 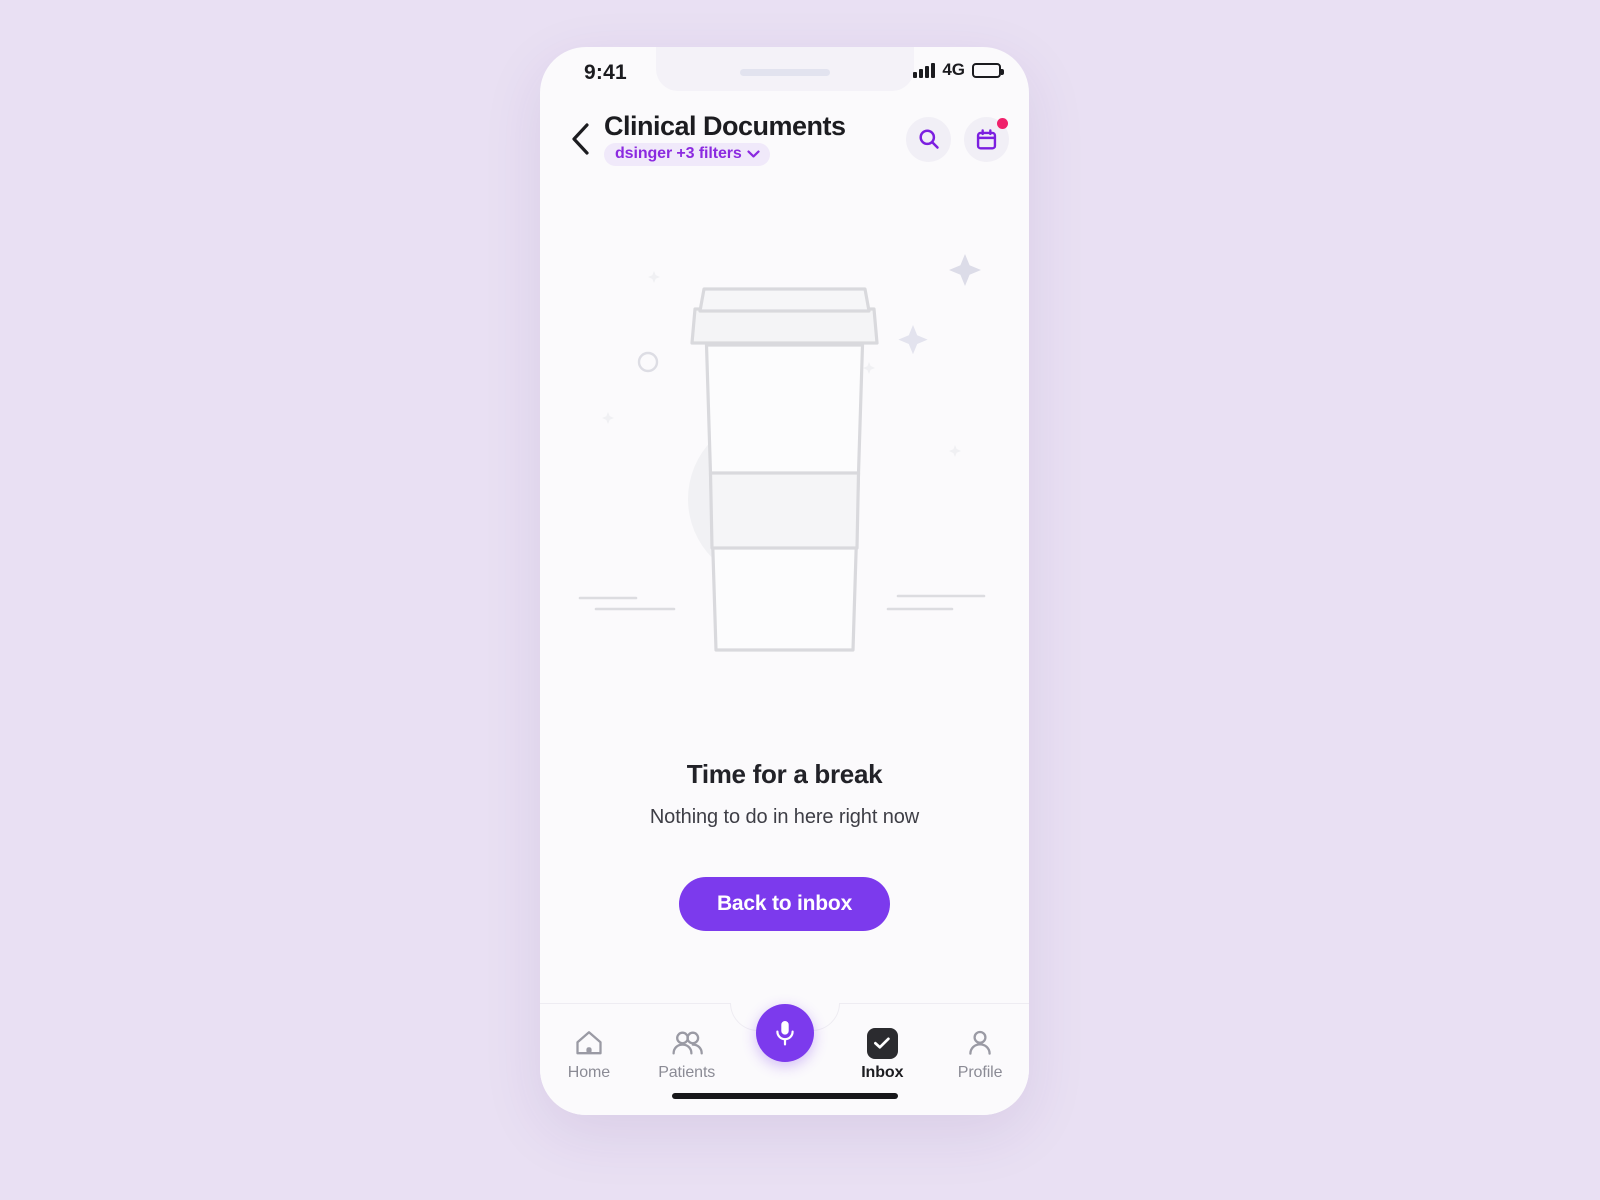 What do you see at coordinates (882, 1043) in the screenshot?
I see `inbox-check-icon` at bounding box center [882, 1043].